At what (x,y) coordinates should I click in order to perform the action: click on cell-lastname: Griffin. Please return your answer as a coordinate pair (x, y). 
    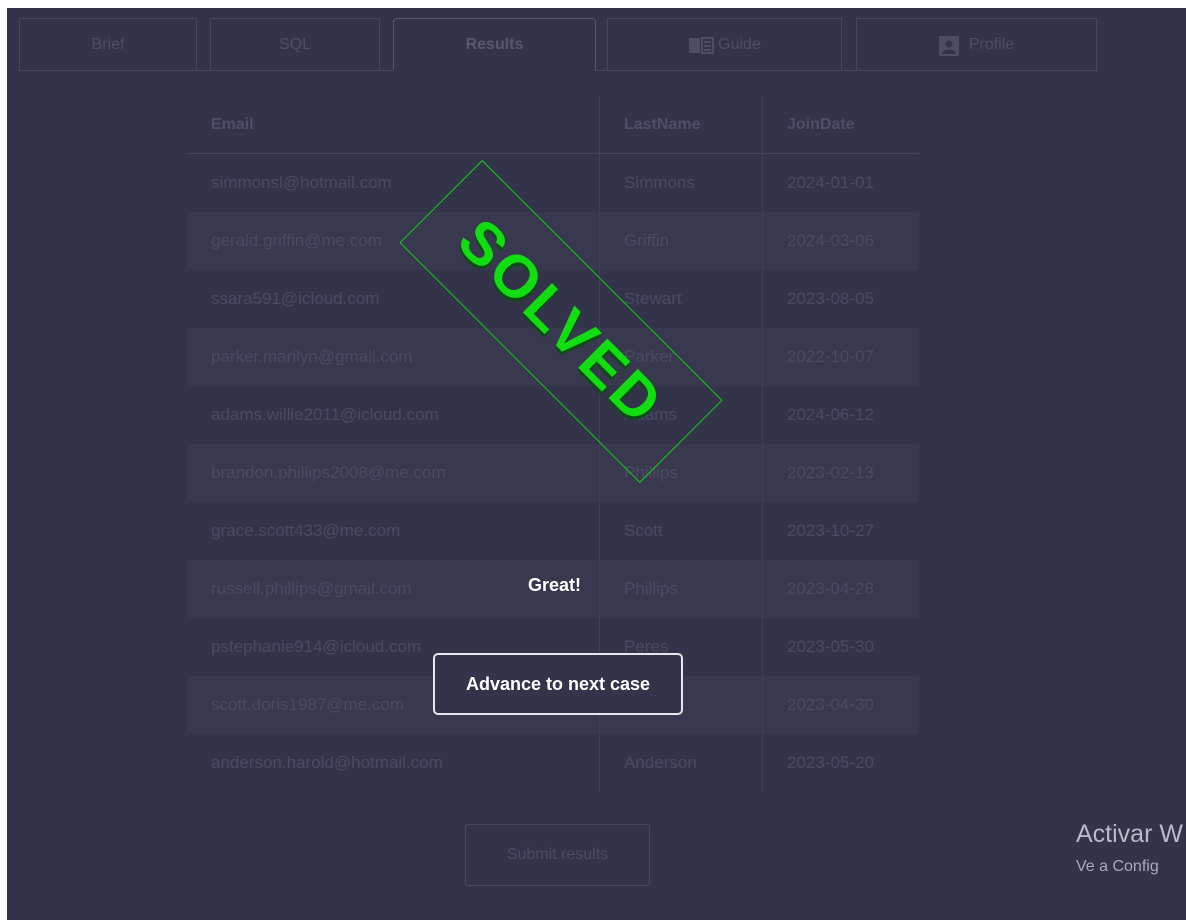
    Looking at the image, I should click on (680, 241).